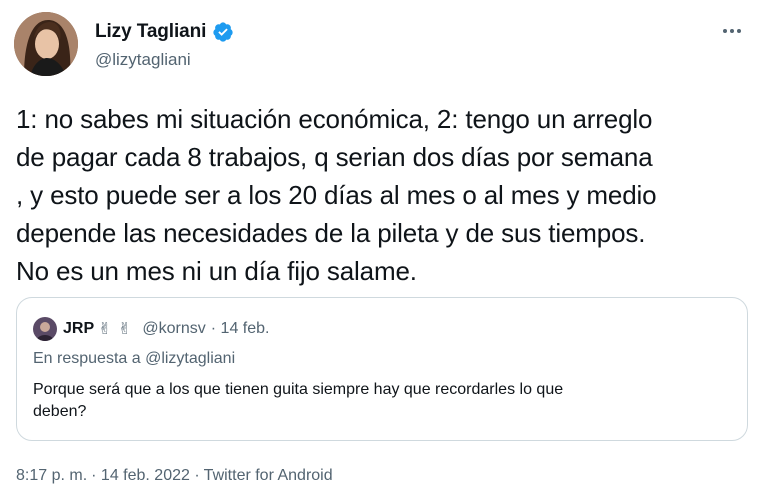 This screenshot has height=497, width=767. I want to click on tweet-time: 8:17 p. m., so click(51, 476).